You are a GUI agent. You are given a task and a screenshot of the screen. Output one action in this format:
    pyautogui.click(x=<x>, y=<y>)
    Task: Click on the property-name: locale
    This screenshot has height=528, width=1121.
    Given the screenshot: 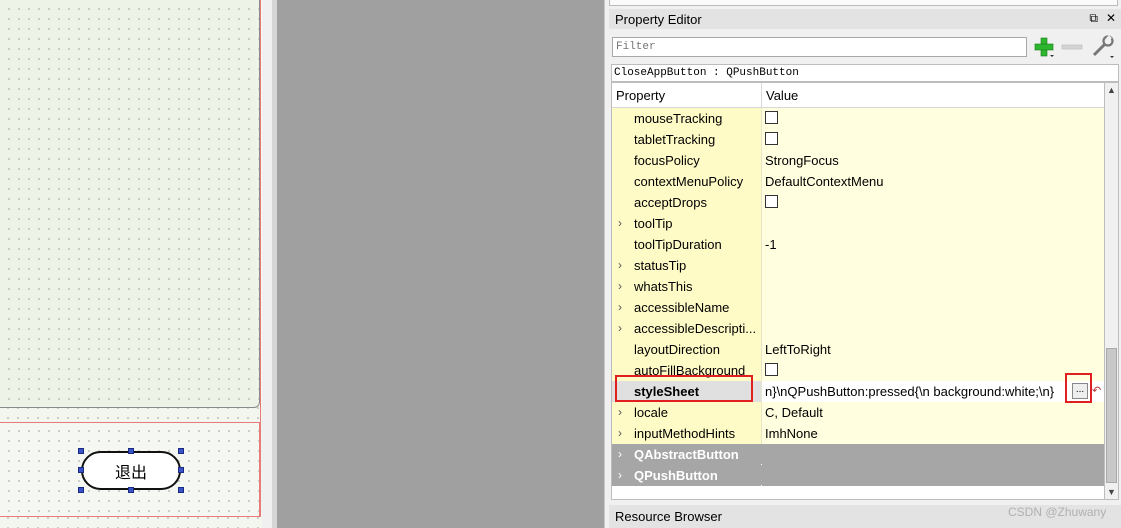 What is the action you would take?
    pyautogui.click(x=651, y=412)
    